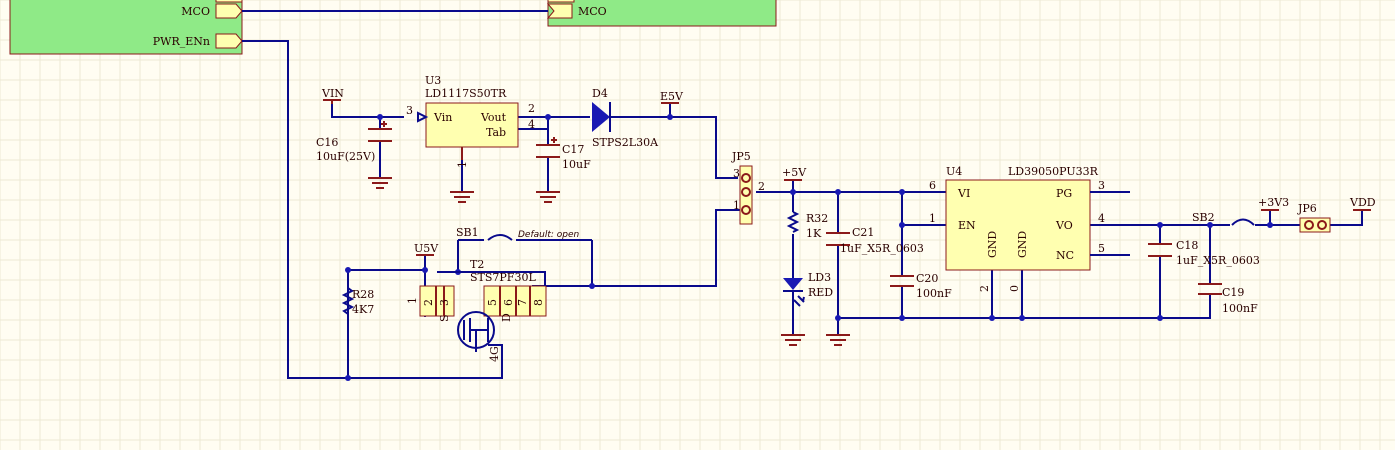 The height and width of the screenshot is (450, 1395). What do you see at coordinates (493, 117) in the screenshot?
I see `u3-pin-vout: Vout` at bounding box center [493, 117].